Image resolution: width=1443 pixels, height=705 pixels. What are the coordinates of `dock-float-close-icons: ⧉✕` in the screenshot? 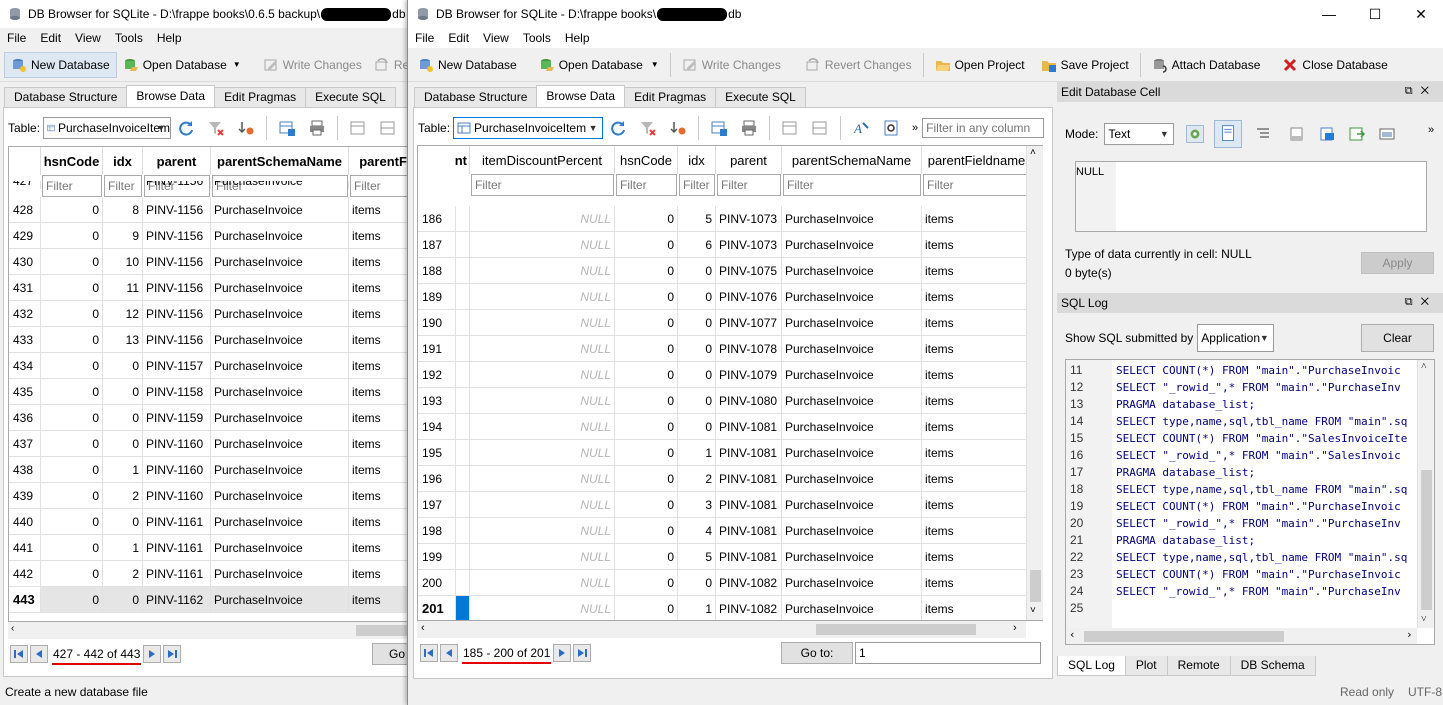 It's located at (1421, 302).